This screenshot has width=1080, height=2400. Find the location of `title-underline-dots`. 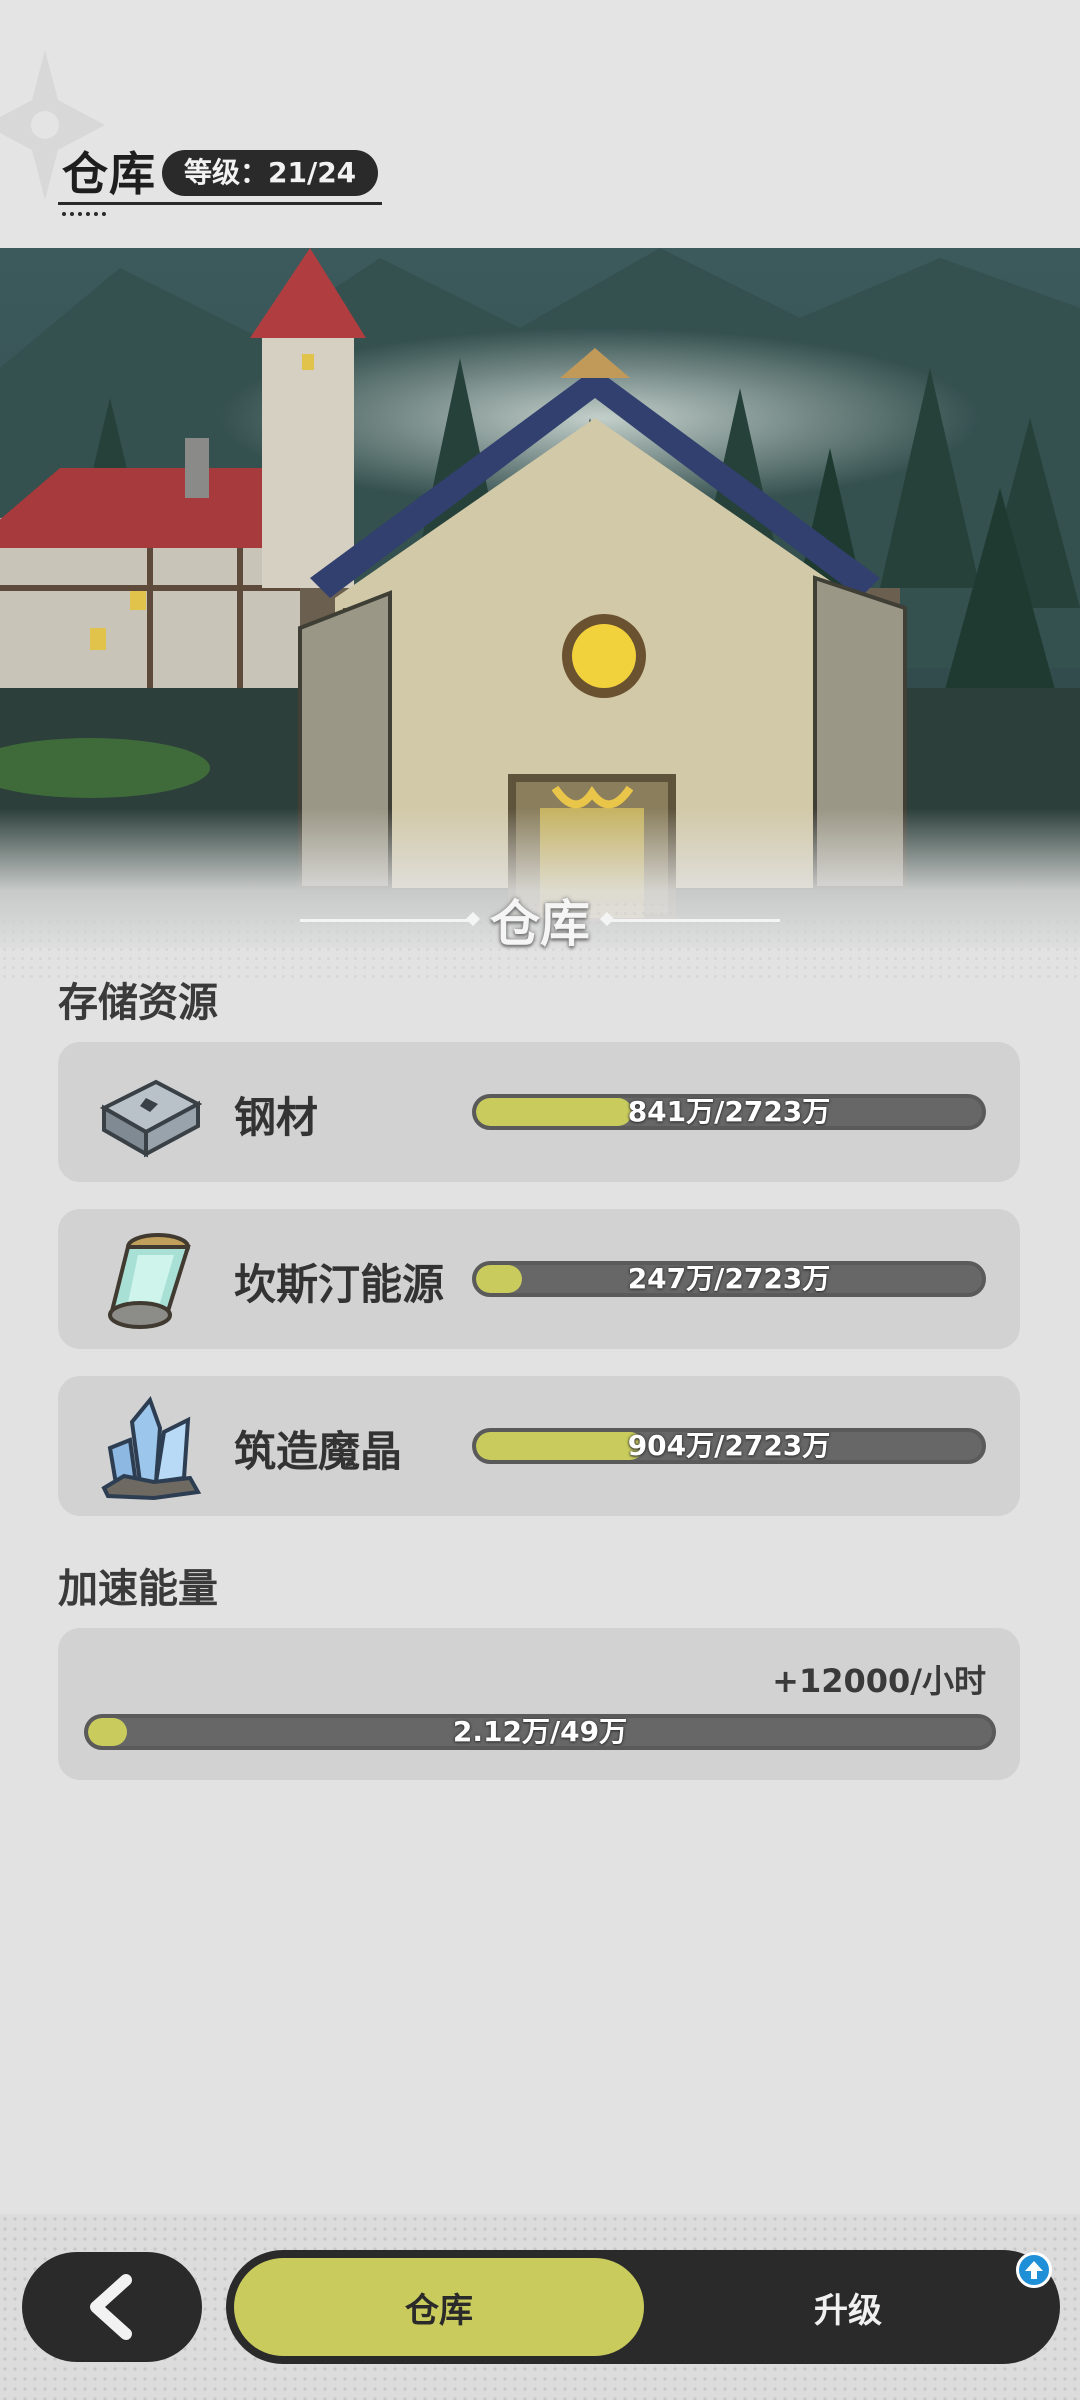

title-underline-dots is located at coordinates (84, 214).